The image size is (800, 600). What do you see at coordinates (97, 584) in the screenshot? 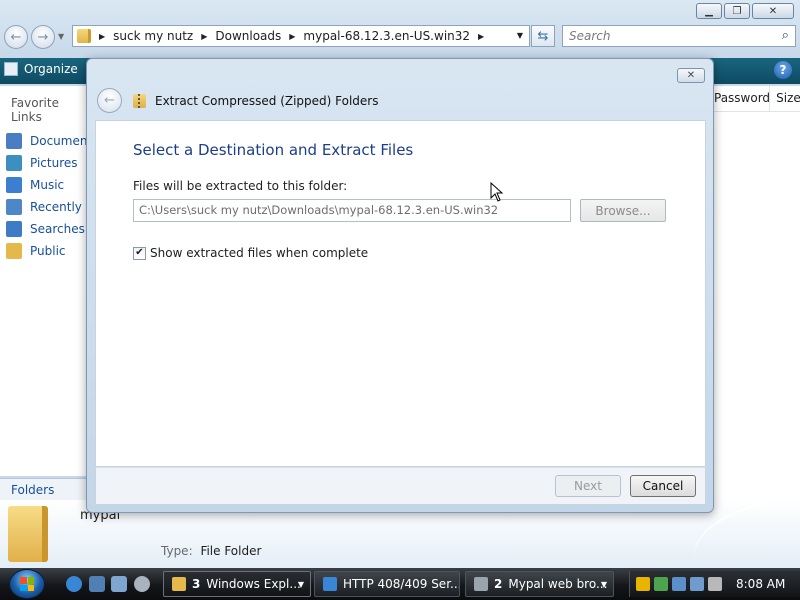
I see `show-desktop-icon` at bounding box center [97, 584].